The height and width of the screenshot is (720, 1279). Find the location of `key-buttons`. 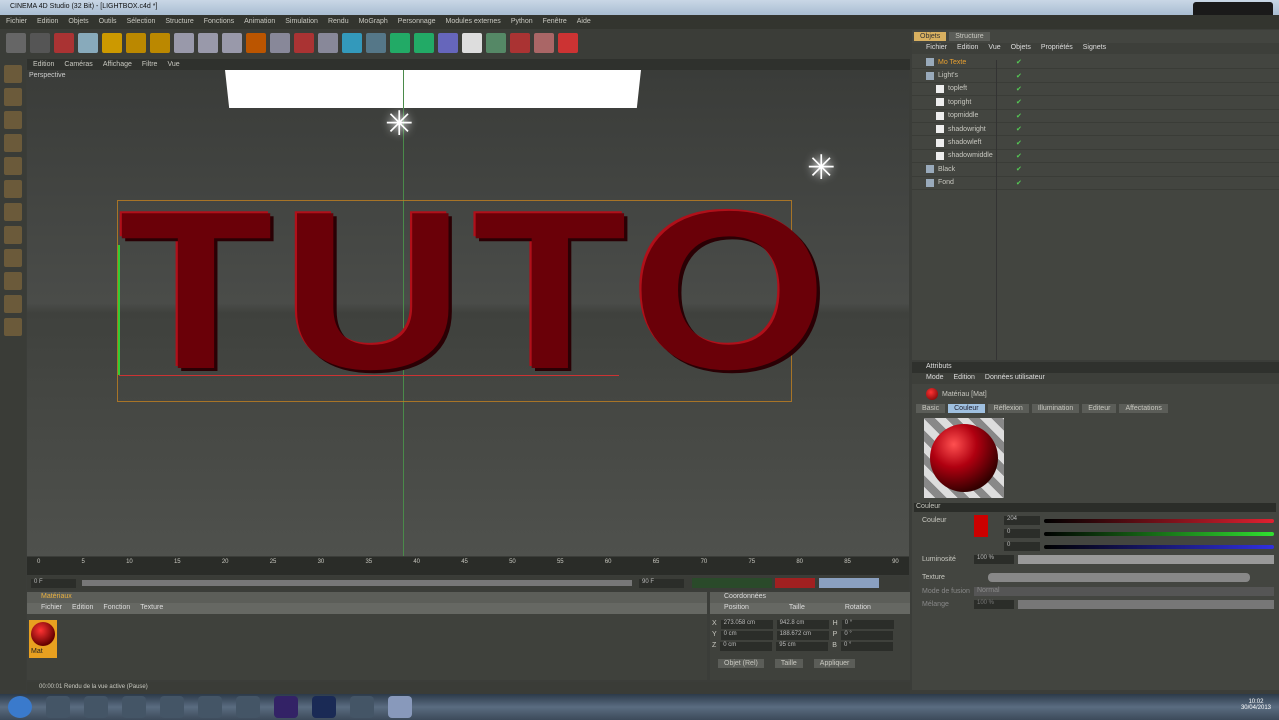

key-buttons is located at coordinates (849, 583).